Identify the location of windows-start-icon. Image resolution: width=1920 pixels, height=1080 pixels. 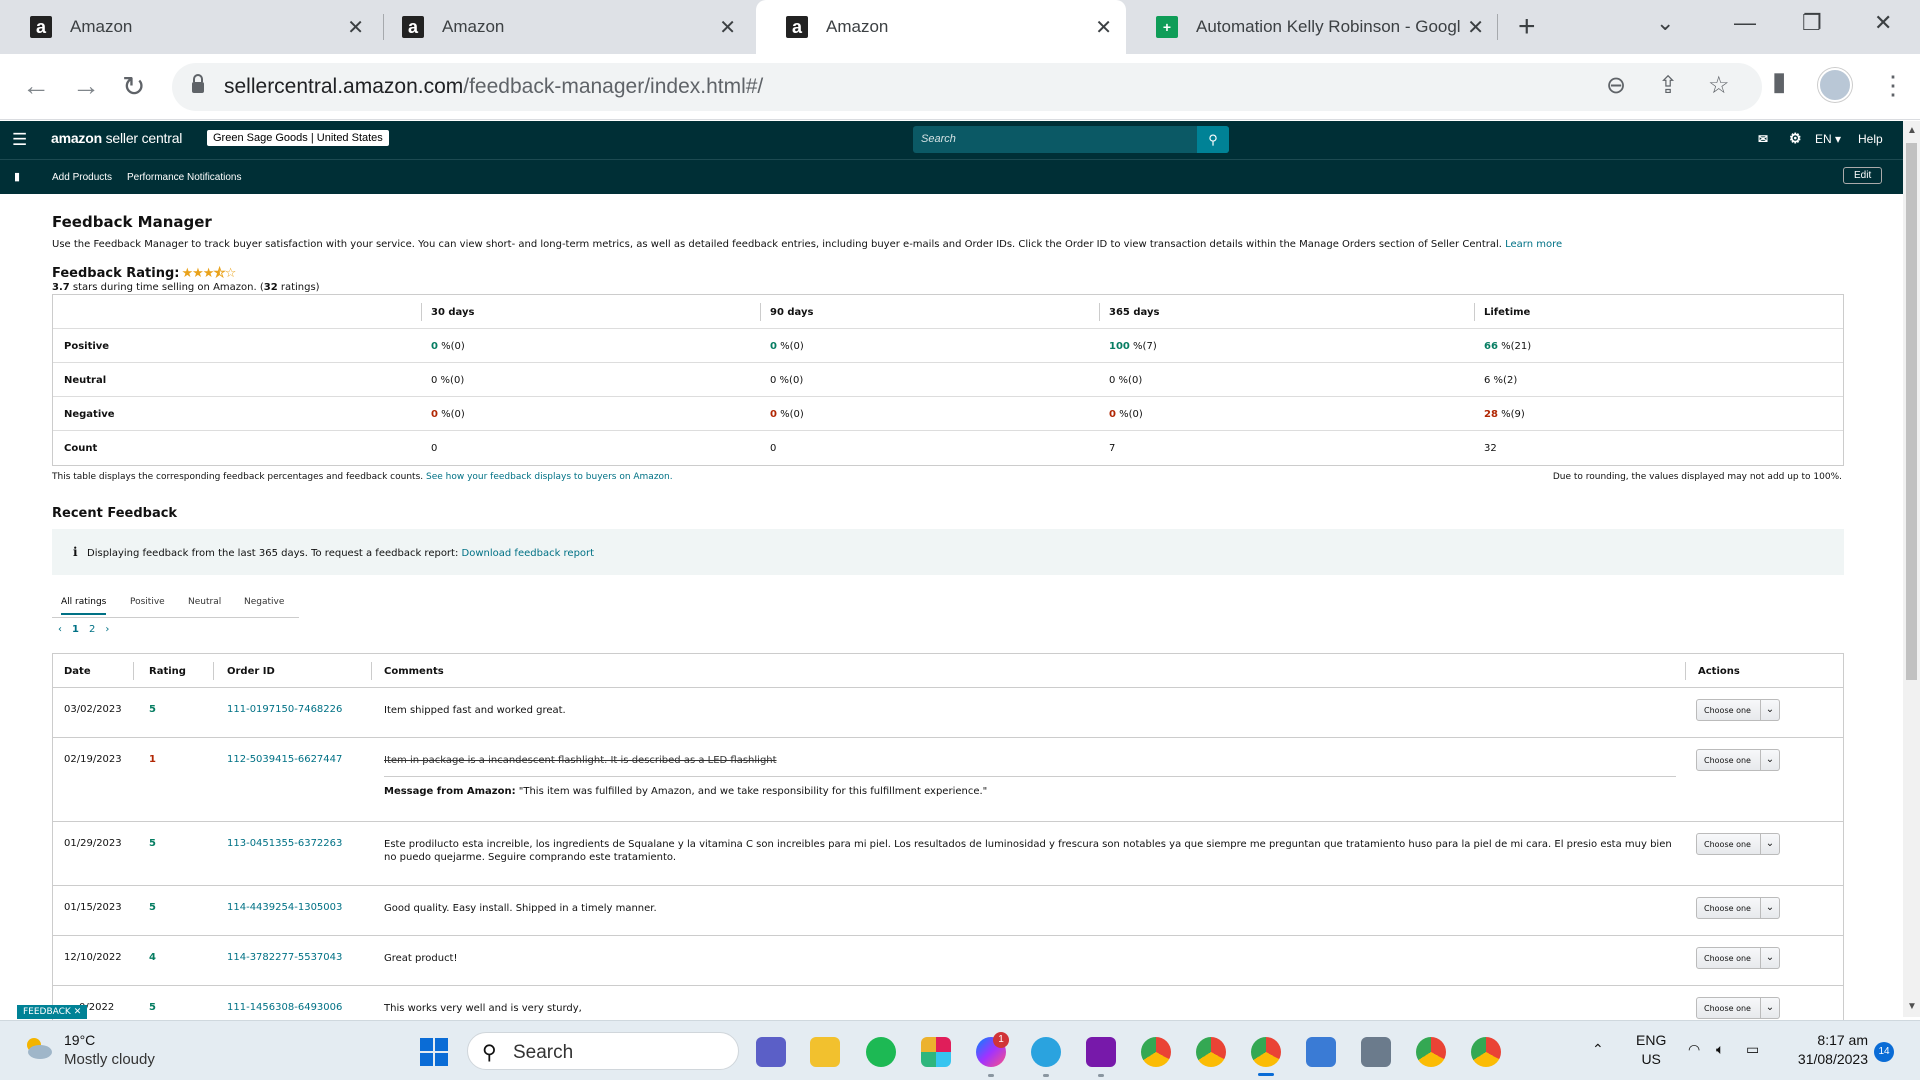
(434, 1052).